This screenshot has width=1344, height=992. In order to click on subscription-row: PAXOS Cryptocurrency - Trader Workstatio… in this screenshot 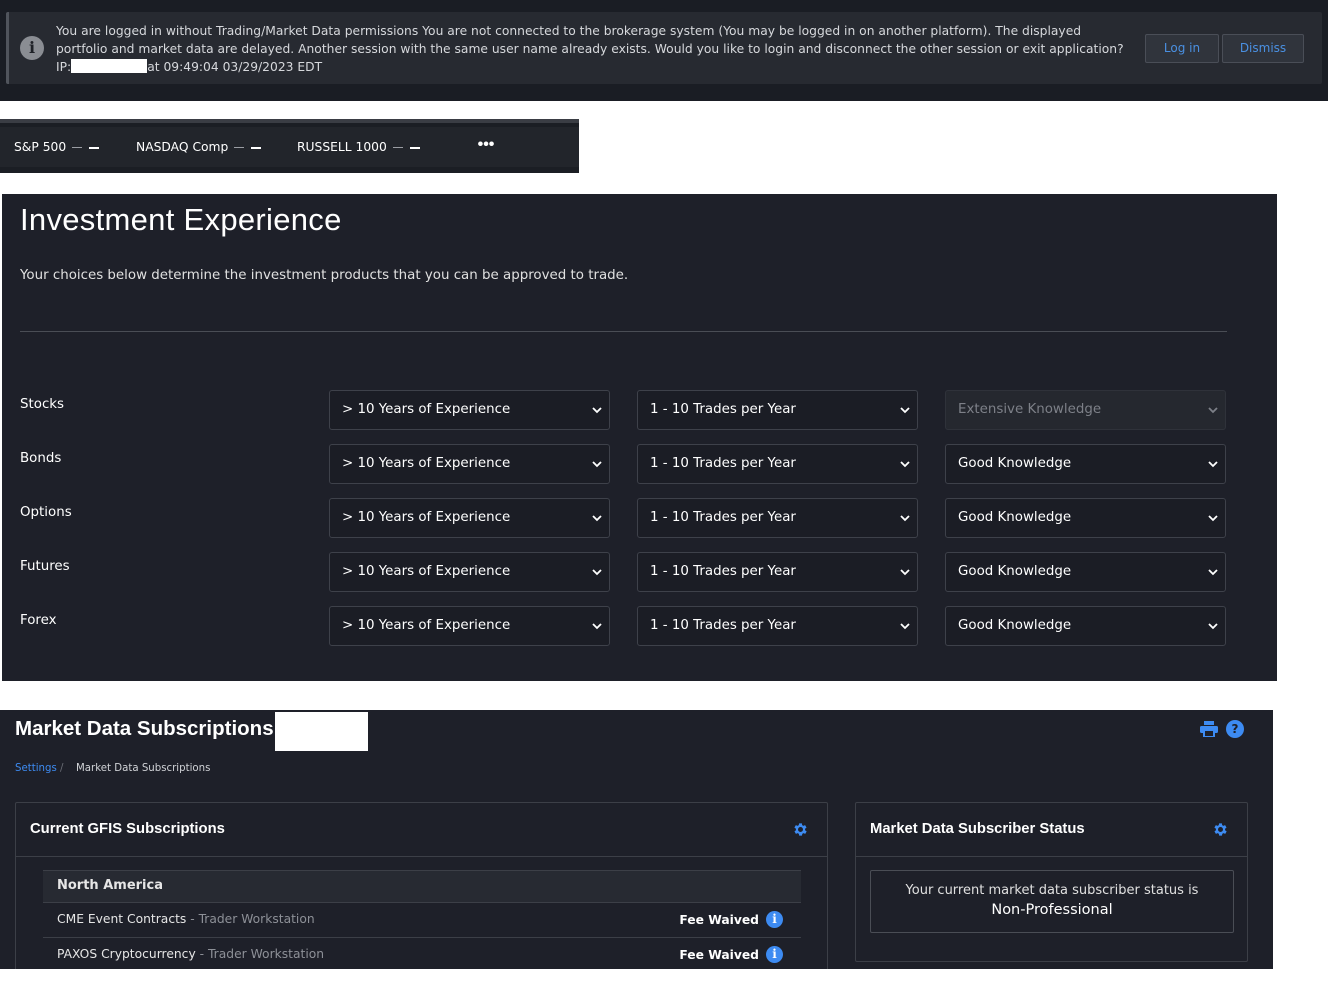, I will do `click(422, 953)`.